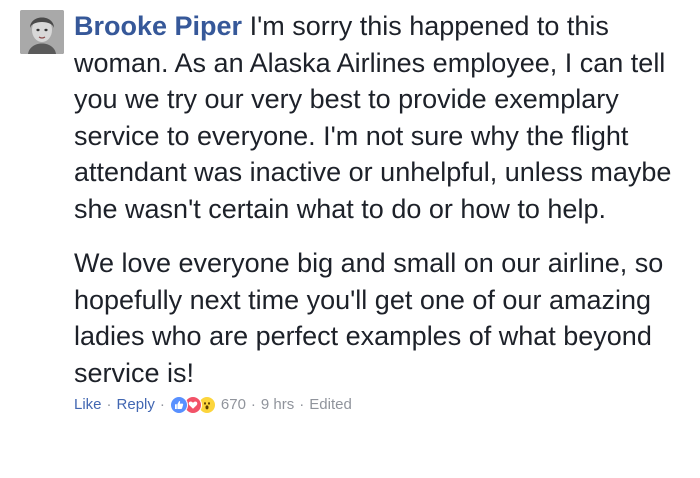  I want to click on reply-button: Reply, so click(136, 405).